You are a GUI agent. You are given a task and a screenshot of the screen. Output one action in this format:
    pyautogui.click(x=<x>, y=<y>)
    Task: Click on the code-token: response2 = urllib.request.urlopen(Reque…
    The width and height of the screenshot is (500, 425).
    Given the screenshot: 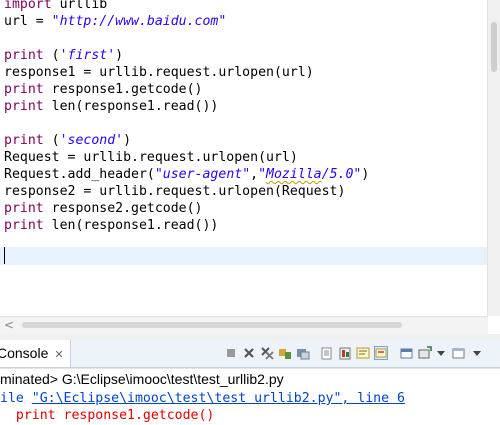 What is the action you would take?
    pyautogui.click(x=175, y=191)
    